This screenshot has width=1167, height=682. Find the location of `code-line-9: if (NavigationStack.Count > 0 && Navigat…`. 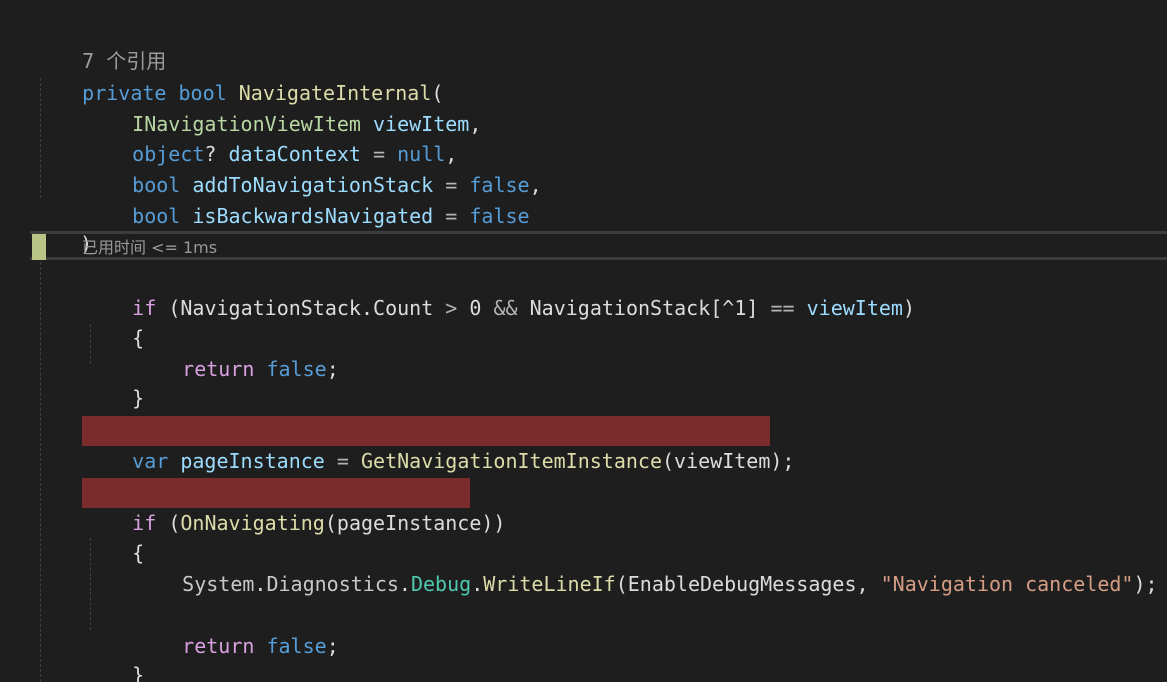

code-line-9: if (NavigationStack.Count > 0 && Navigat… is located at coordinates (499, 291).